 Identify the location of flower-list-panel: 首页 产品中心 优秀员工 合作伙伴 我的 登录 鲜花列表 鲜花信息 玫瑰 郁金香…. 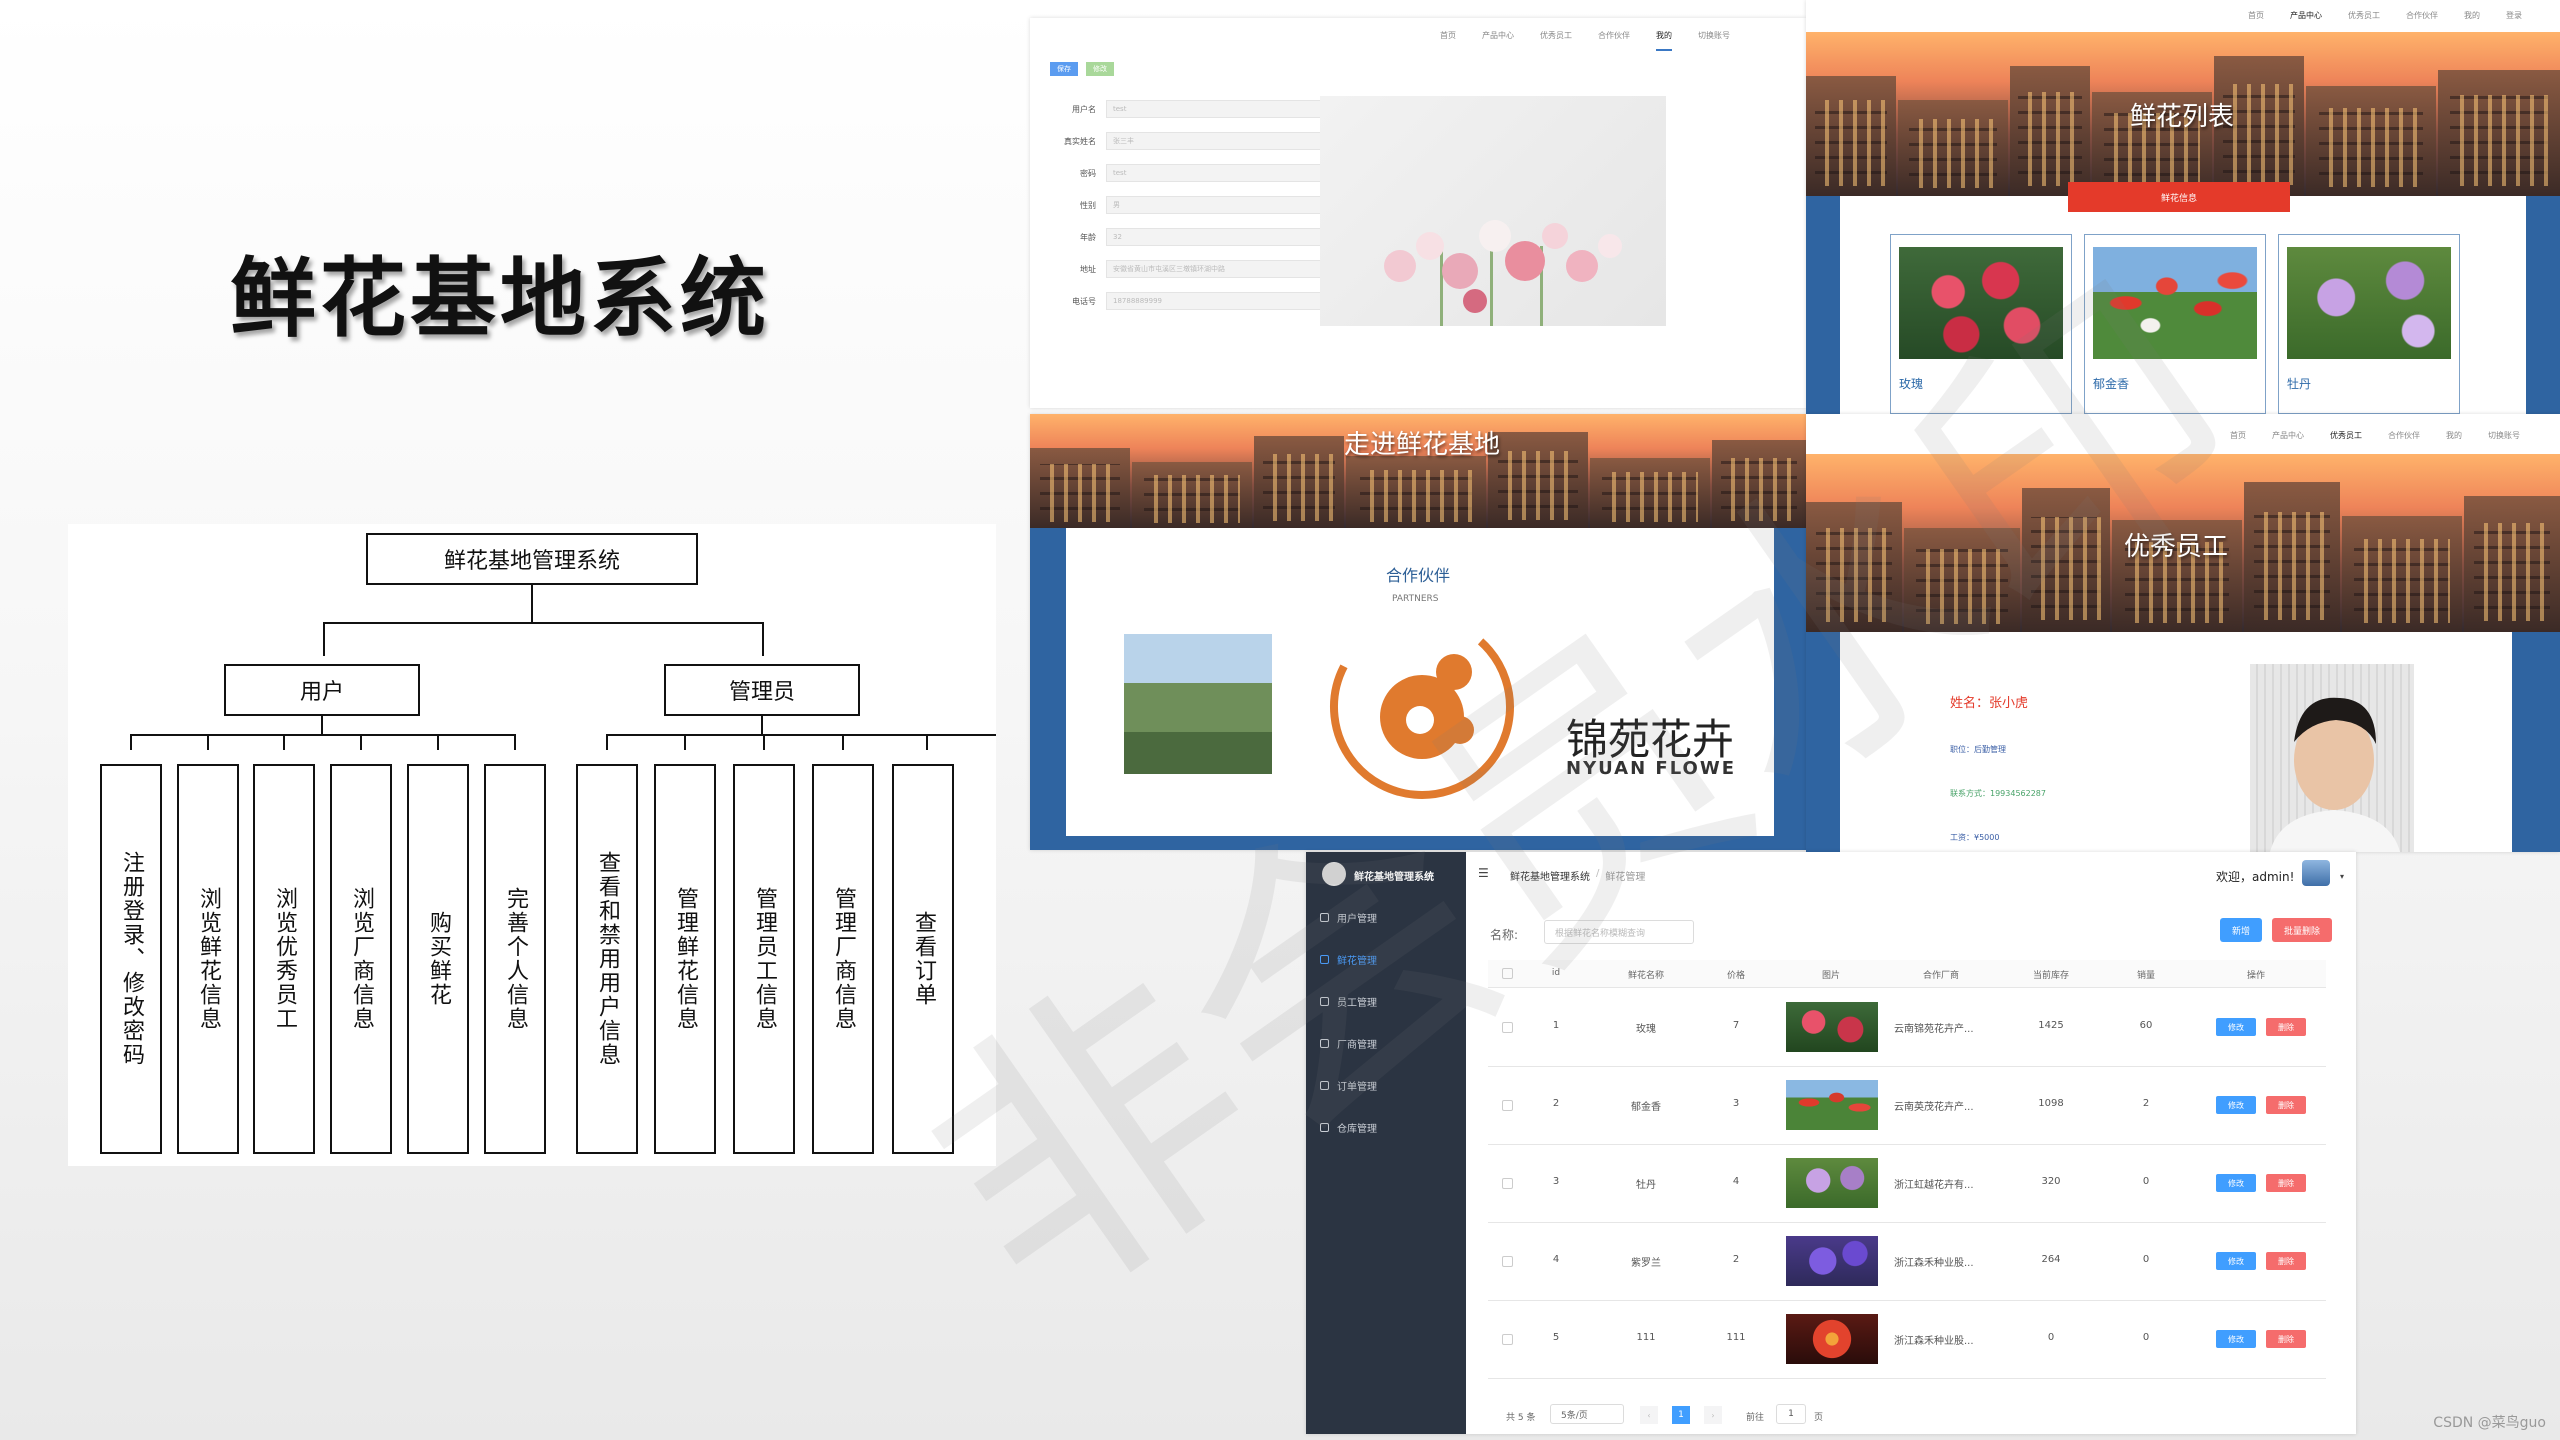
(2183, 207).